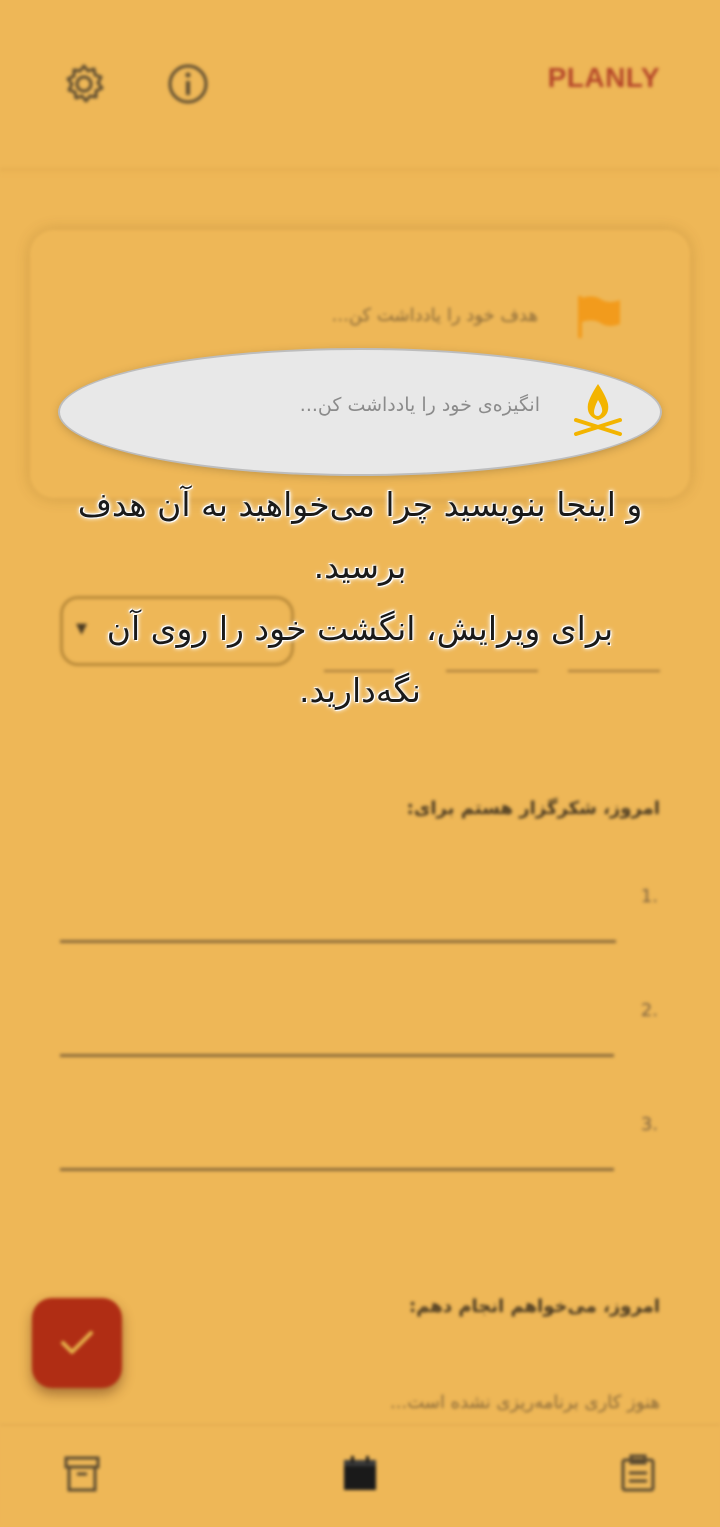 This screenshot has width=720, height=1527. Describe the element at coordinates (534, 1306) in the screenshot. I see `tasks-title: امروز، می‌خواهم انجام دهم:` at that location.